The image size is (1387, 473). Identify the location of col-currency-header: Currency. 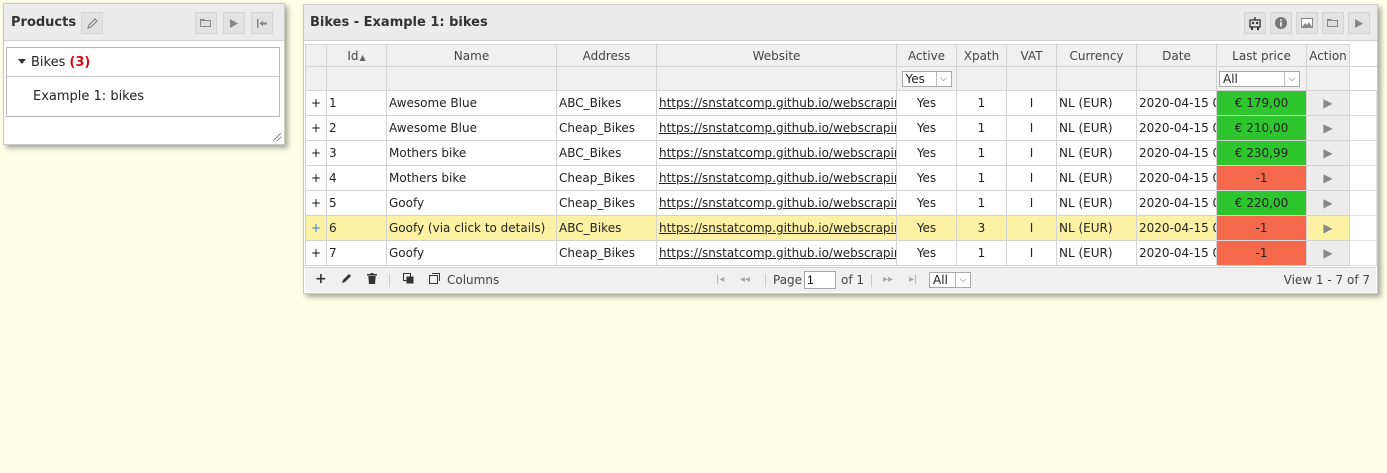
(1096, 55).